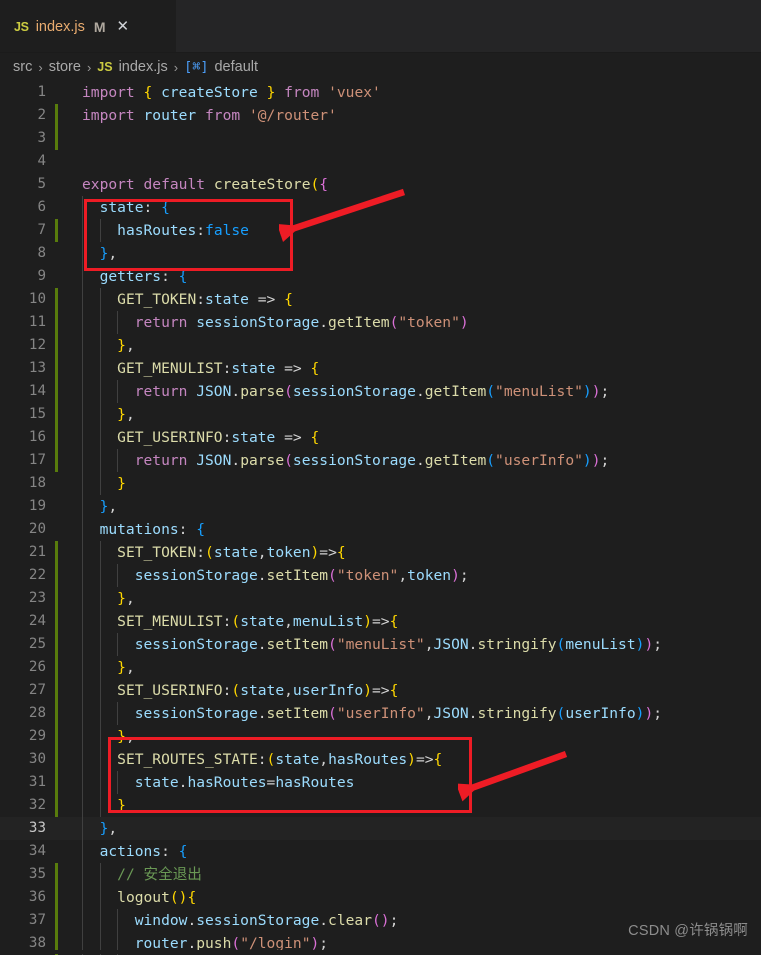 Image resolution: width=761 pixels, height=955 pixels. I want to click on code-line: 4, so click(380, 161).